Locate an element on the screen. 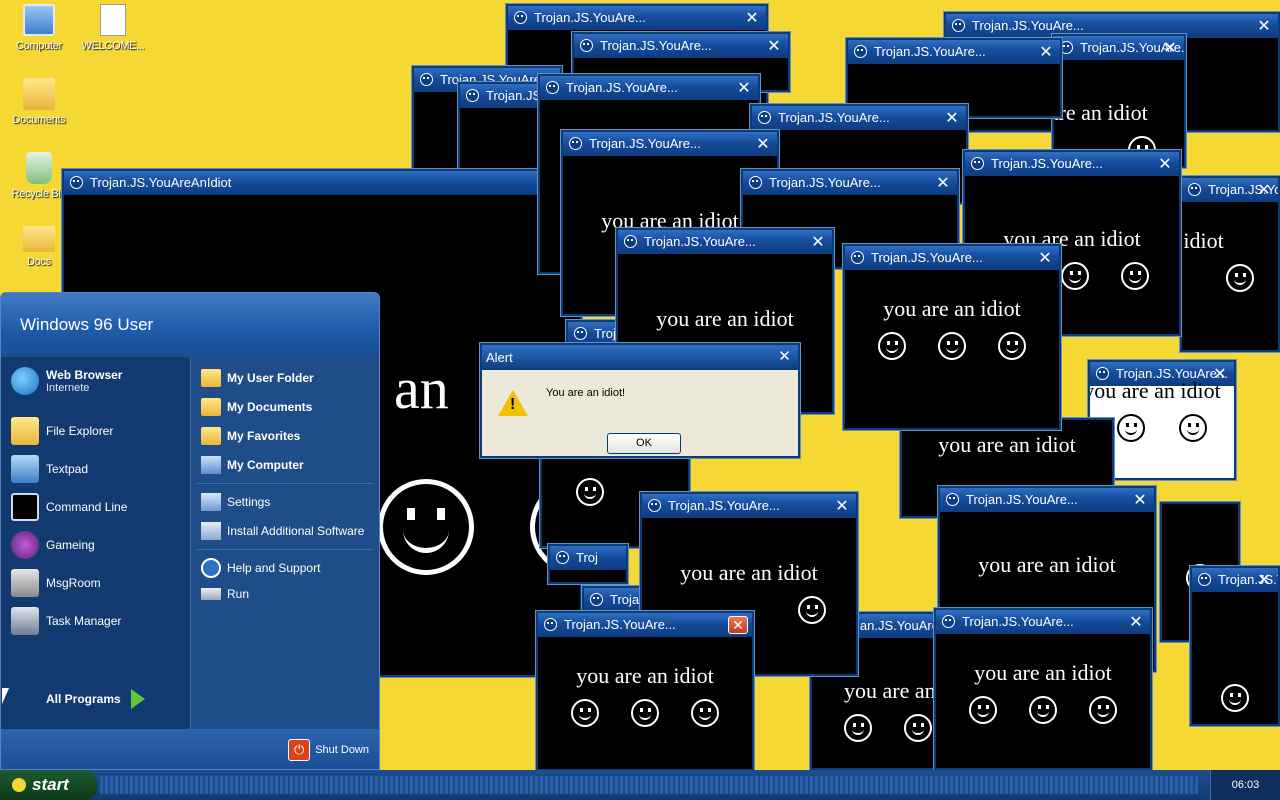 The width and height of the screenshot is (1280, 800). start-button: start is located at coordinates (48, 785).